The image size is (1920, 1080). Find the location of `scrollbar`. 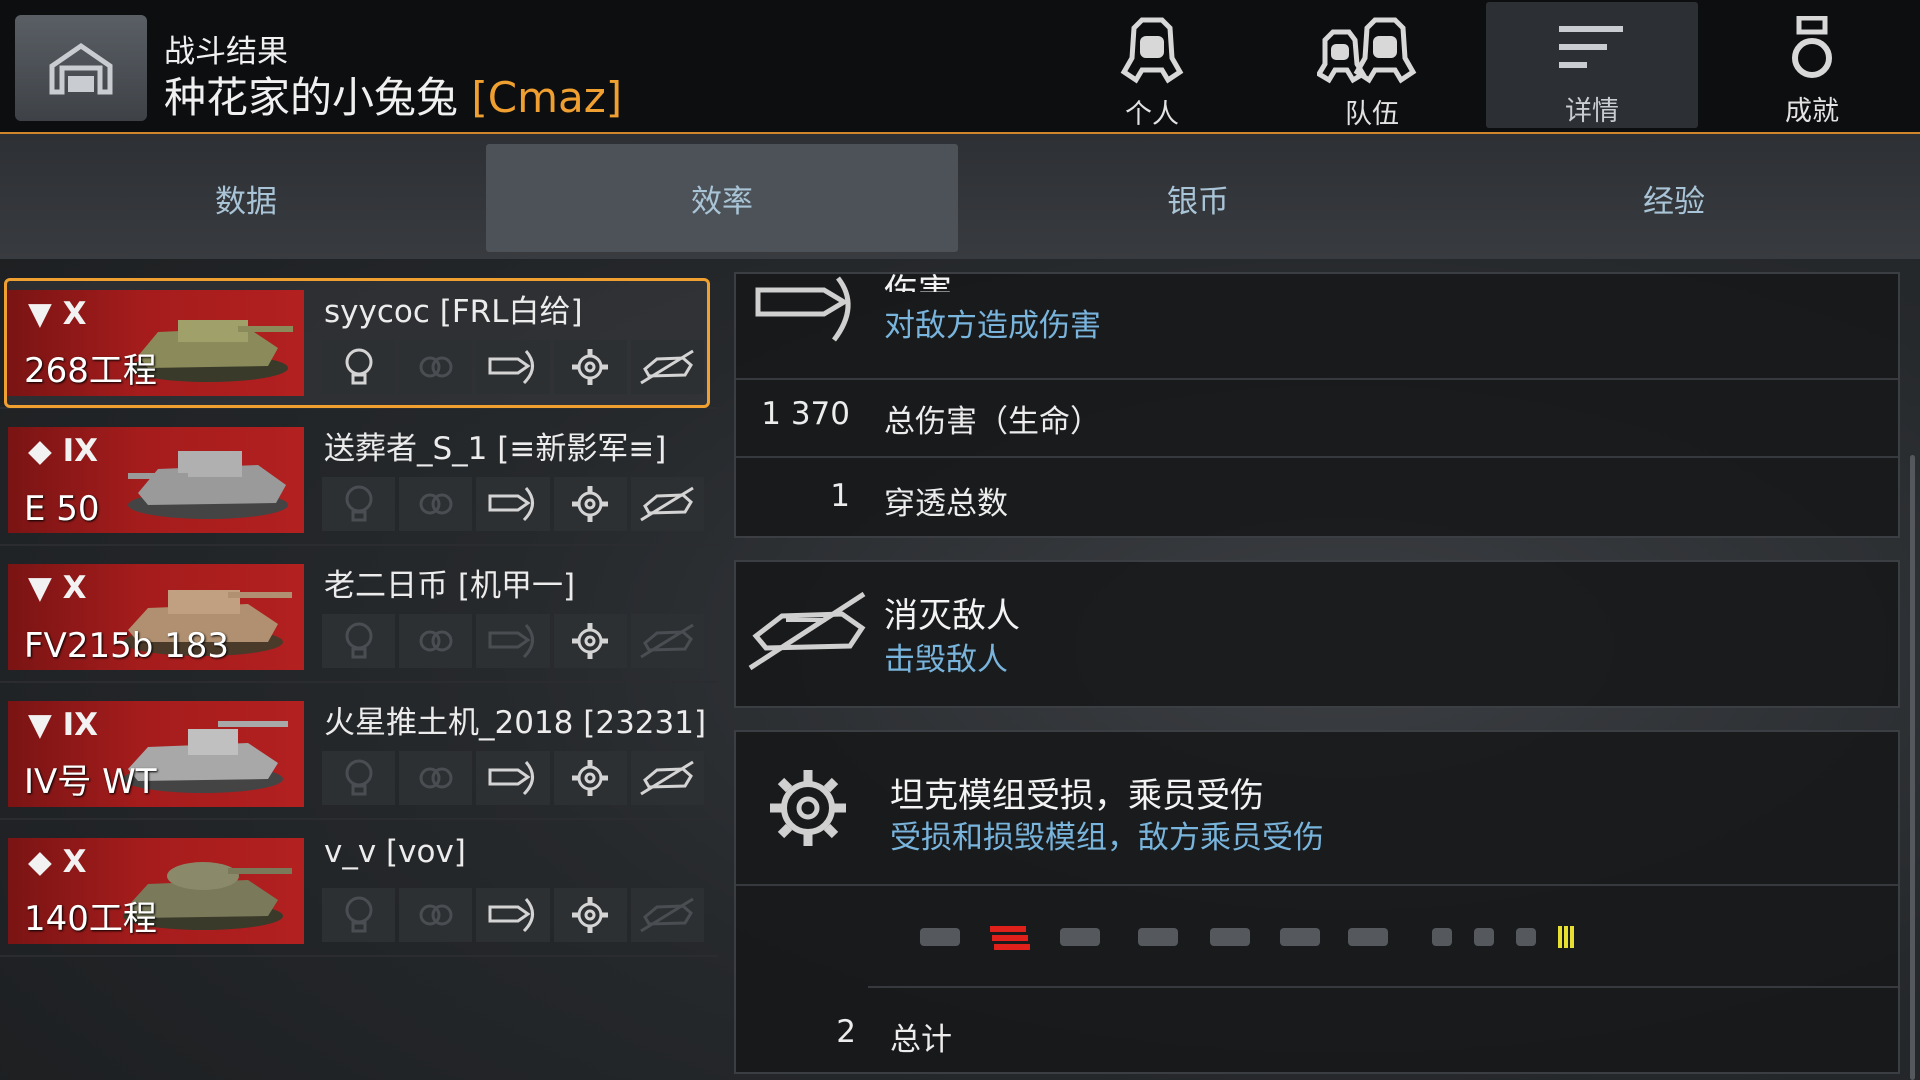

scrollbar is located at coordinates (1912, 767).